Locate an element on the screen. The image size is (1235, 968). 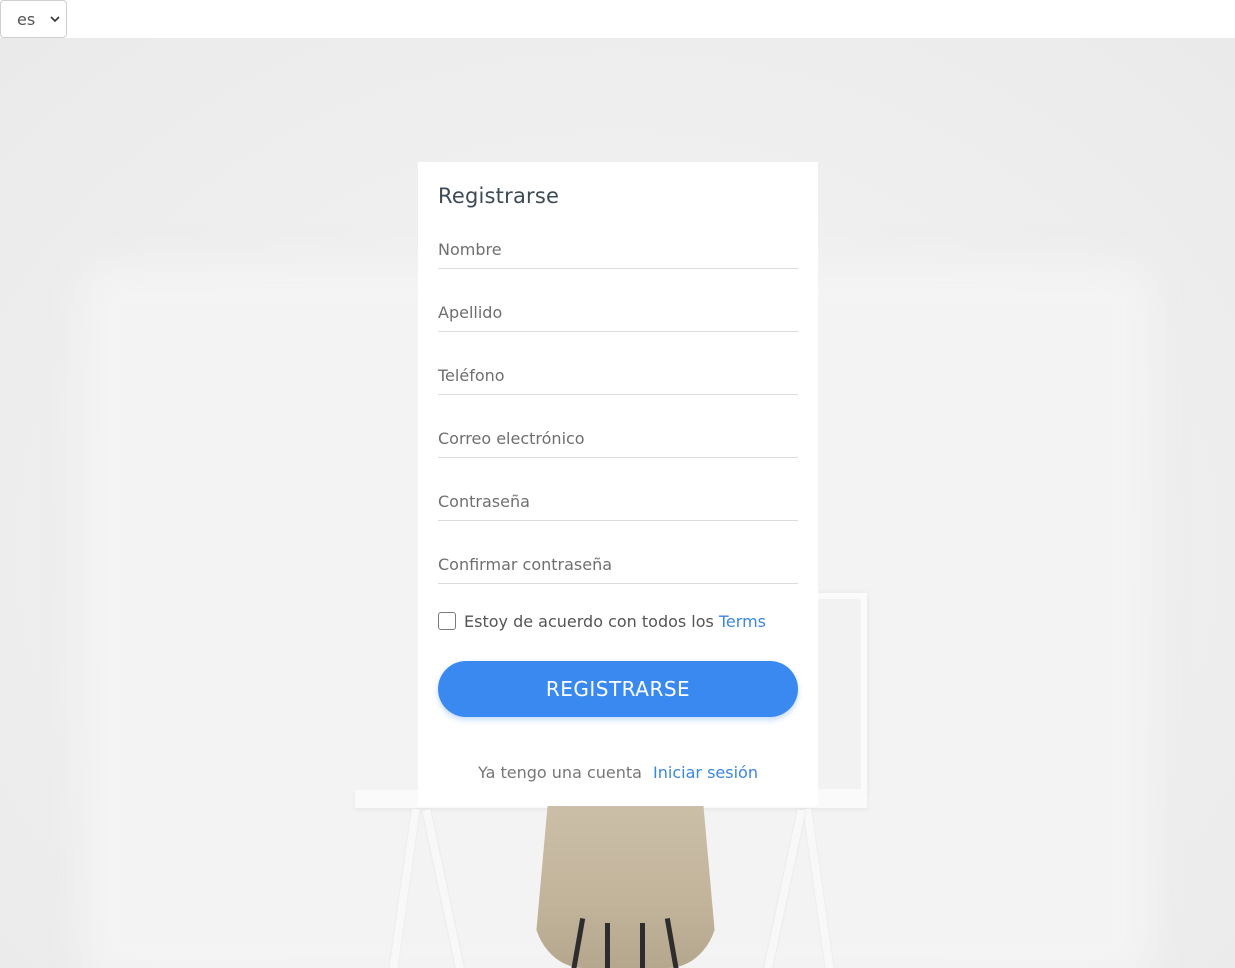
phone-field: Teléfono is located at coordinates (618, 378).